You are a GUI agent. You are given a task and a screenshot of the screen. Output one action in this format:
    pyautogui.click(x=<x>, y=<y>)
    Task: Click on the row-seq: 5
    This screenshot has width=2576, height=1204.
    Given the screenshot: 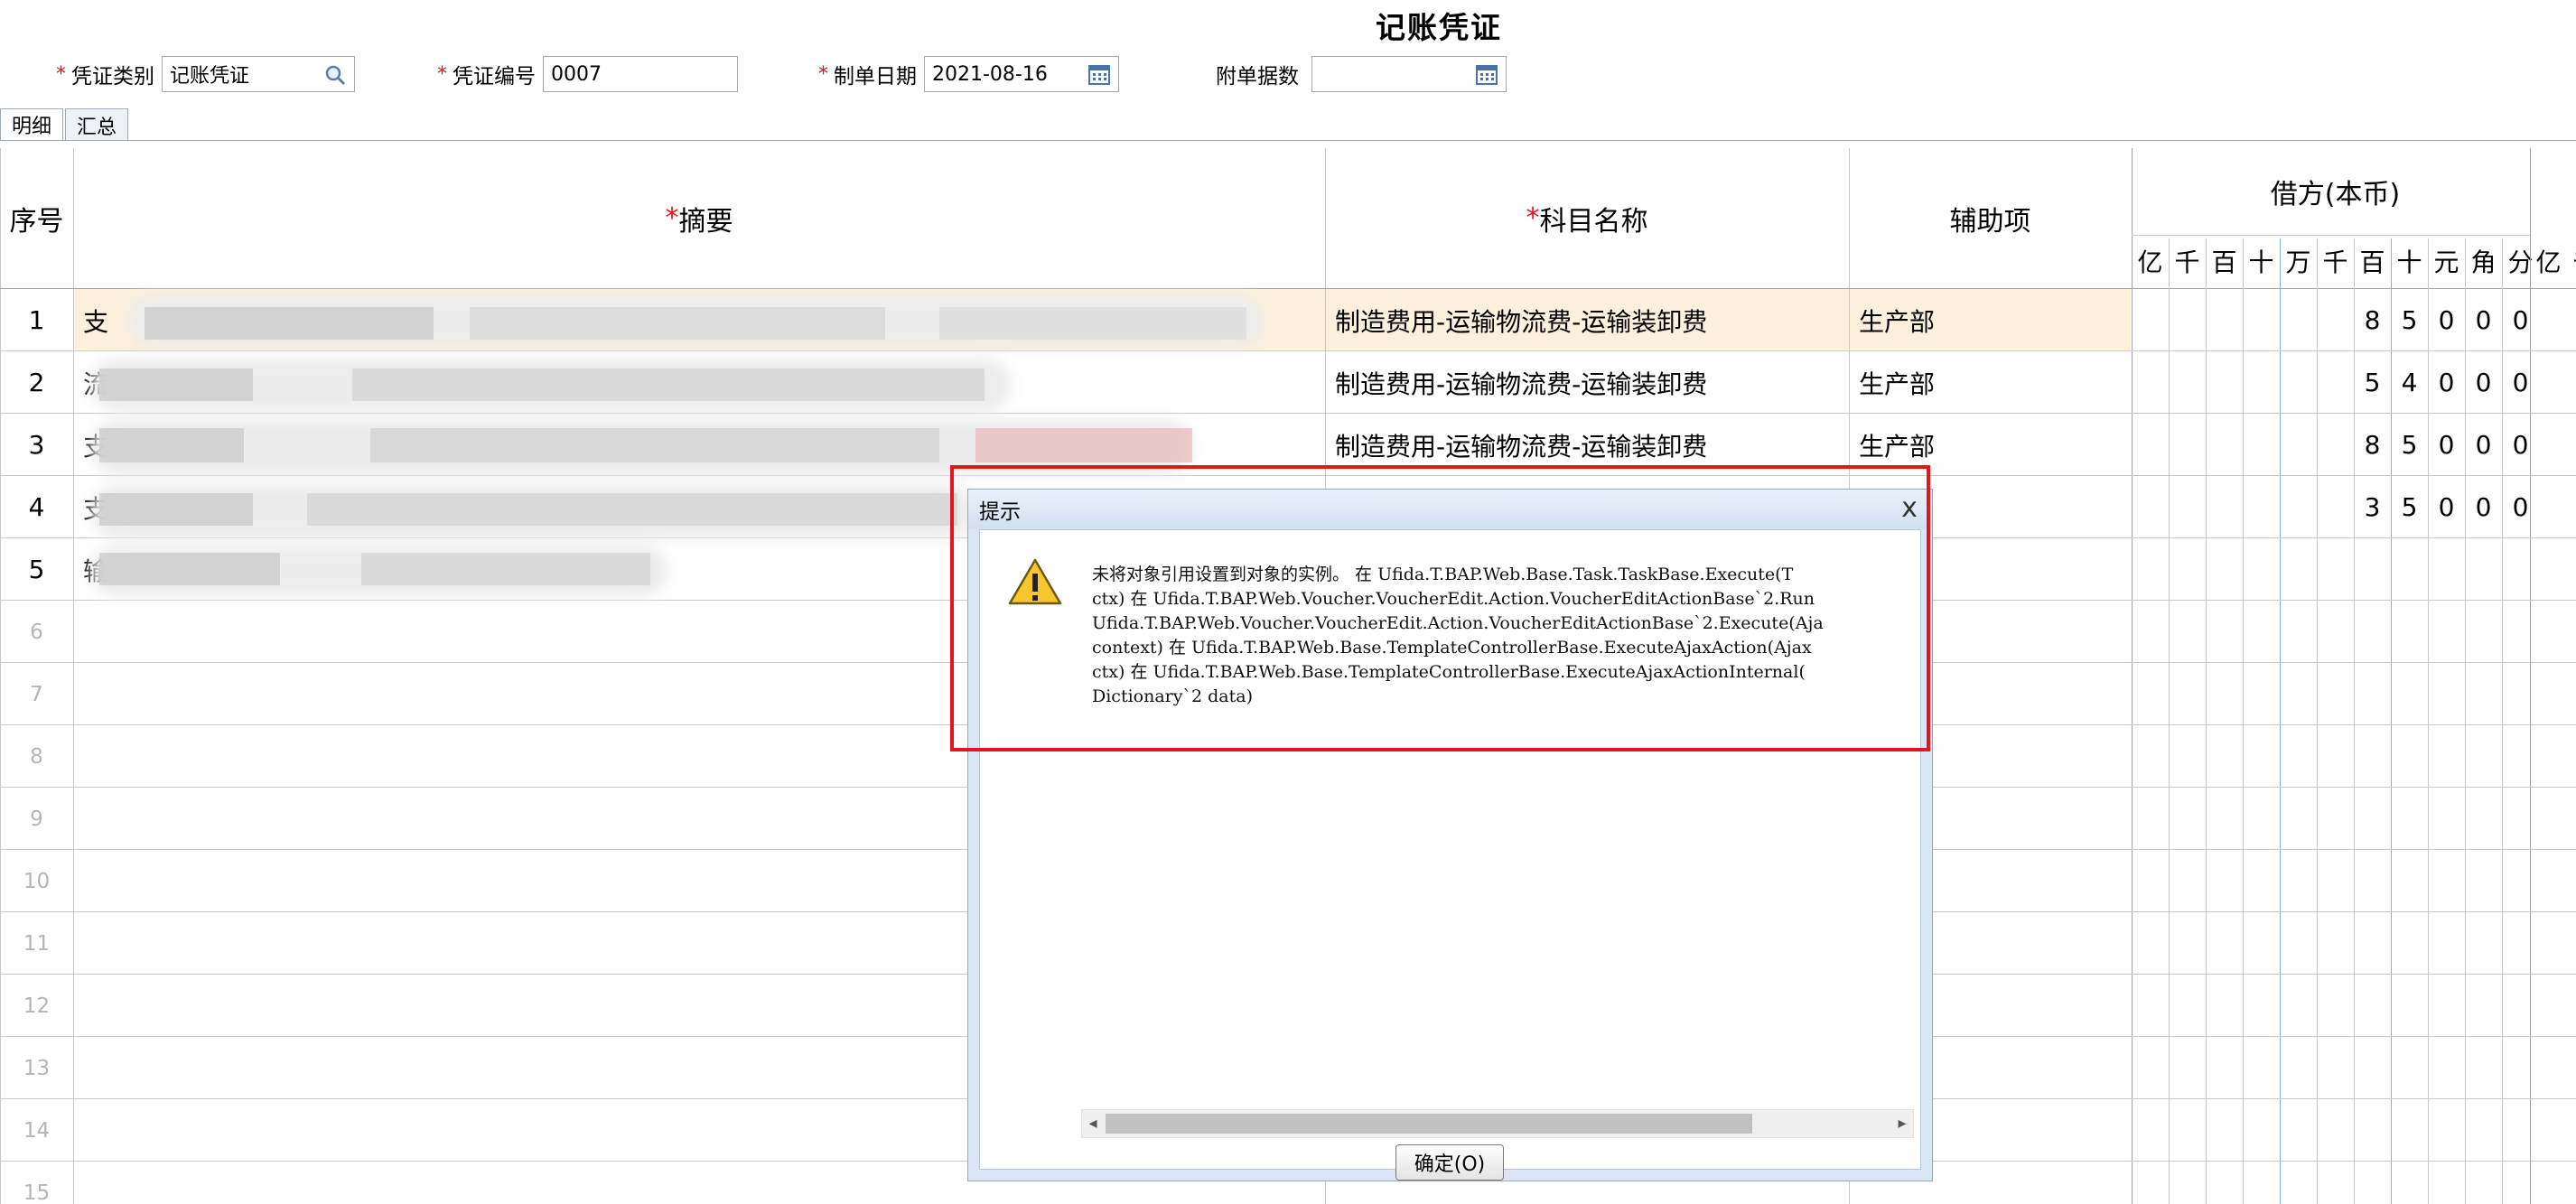 What is the action you would take?
    pyautogui.click(x=36, y=570)
    